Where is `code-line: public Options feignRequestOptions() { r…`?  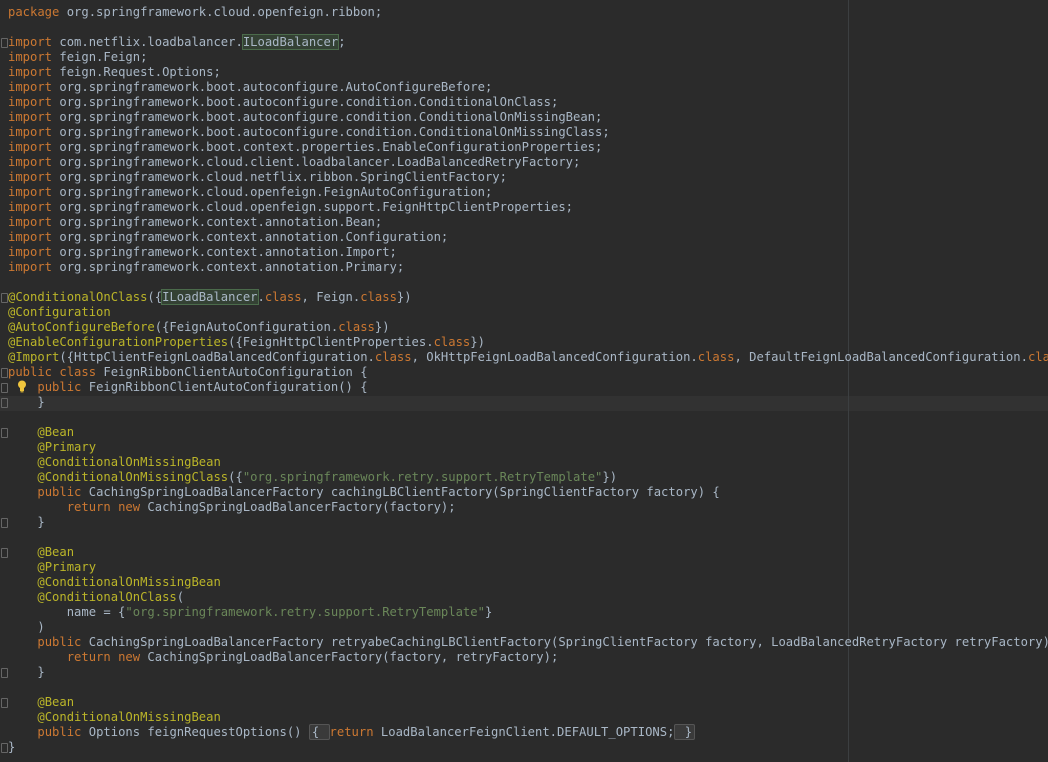
code-line: public Options feignRequestOptions() { r… is located at coordinates (528, 732).